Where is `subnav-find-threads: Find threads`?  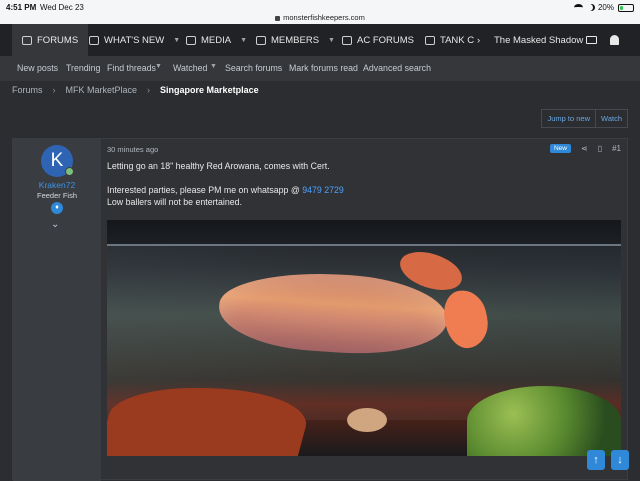 subnav-find-threads: Find threads is located at coordinates (131, 68).